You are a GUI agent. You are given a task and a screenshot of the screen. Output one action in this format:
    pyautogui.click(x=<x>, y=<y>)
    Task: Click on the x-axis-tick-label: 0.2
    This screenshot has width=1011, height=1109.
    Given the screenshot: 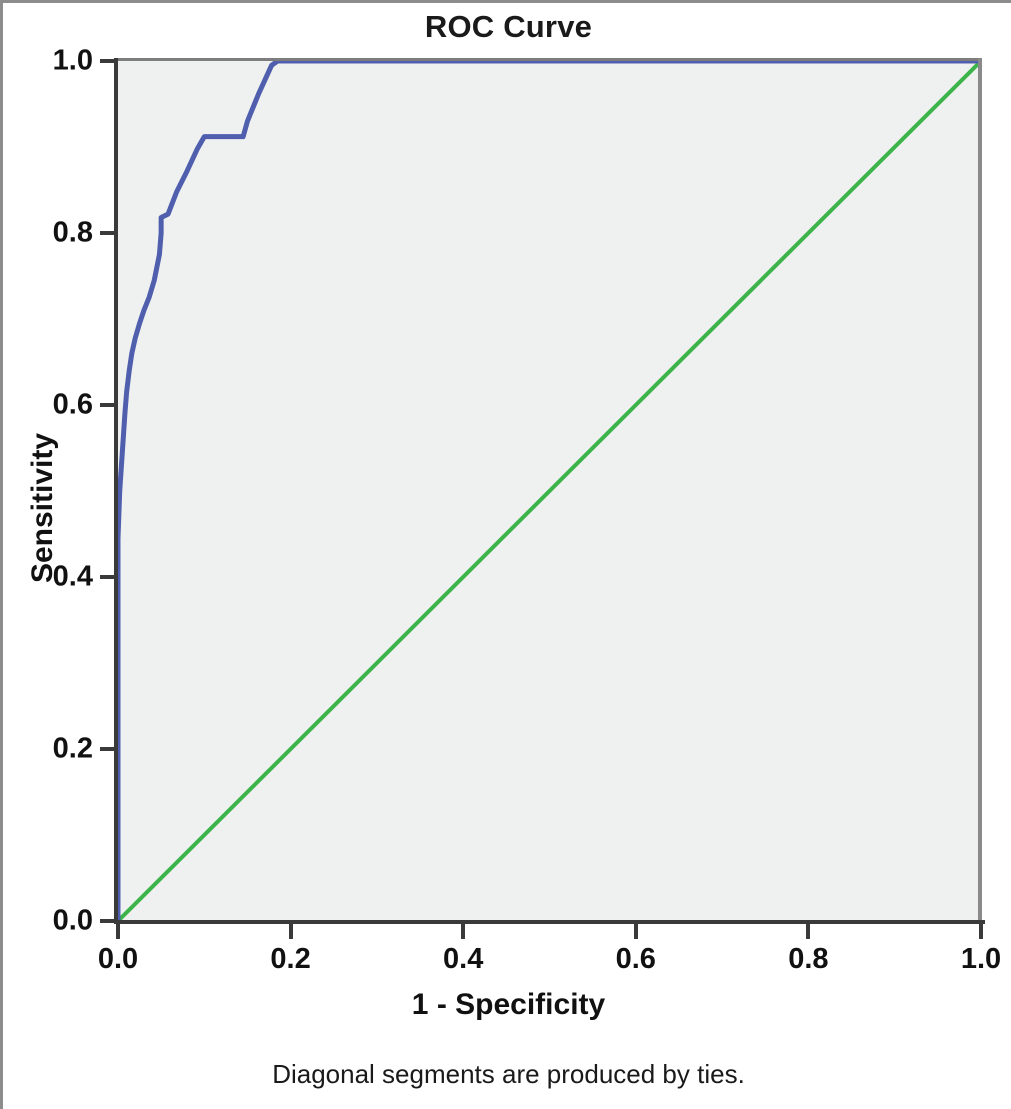 What is the action you would take?
    pyautogui.click(x=290, y=959)
    